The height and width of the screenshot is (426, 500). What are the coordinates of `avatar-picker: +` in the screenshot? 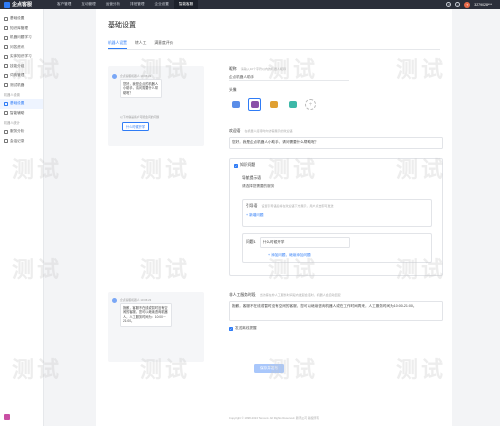 It's located at (272, 104).